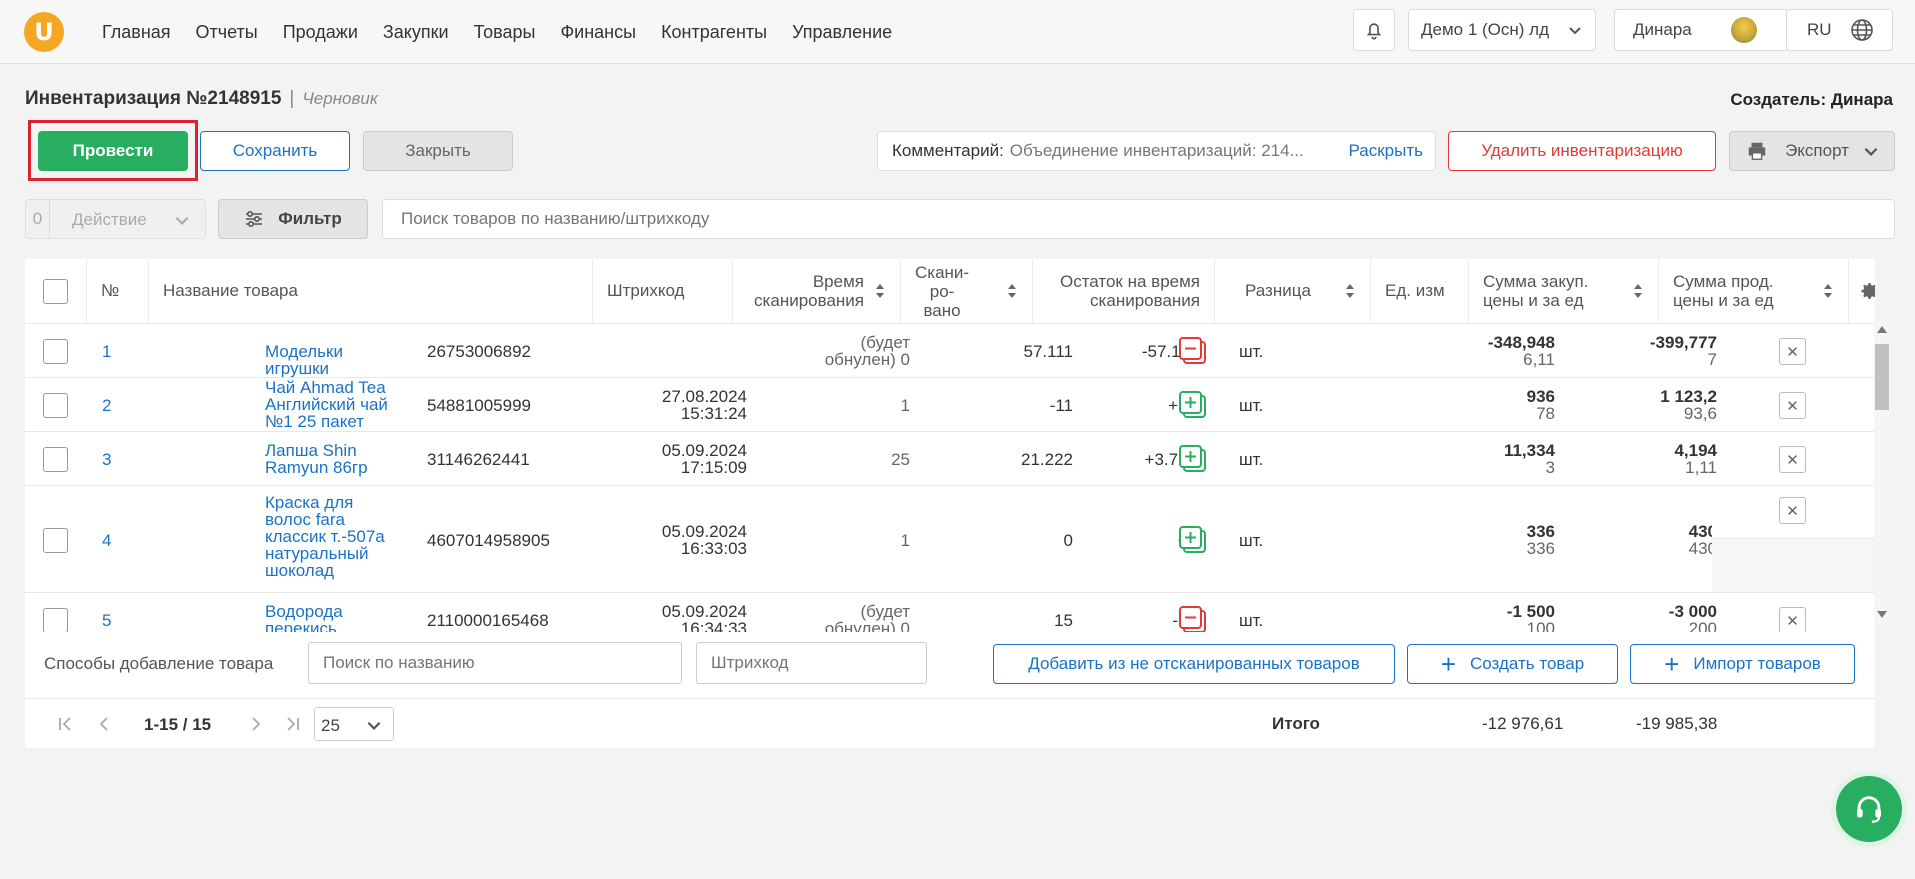 This screenshot has width=1915, height=879. I want to click on nav-item-finance: Финансы, so click(598, 32).